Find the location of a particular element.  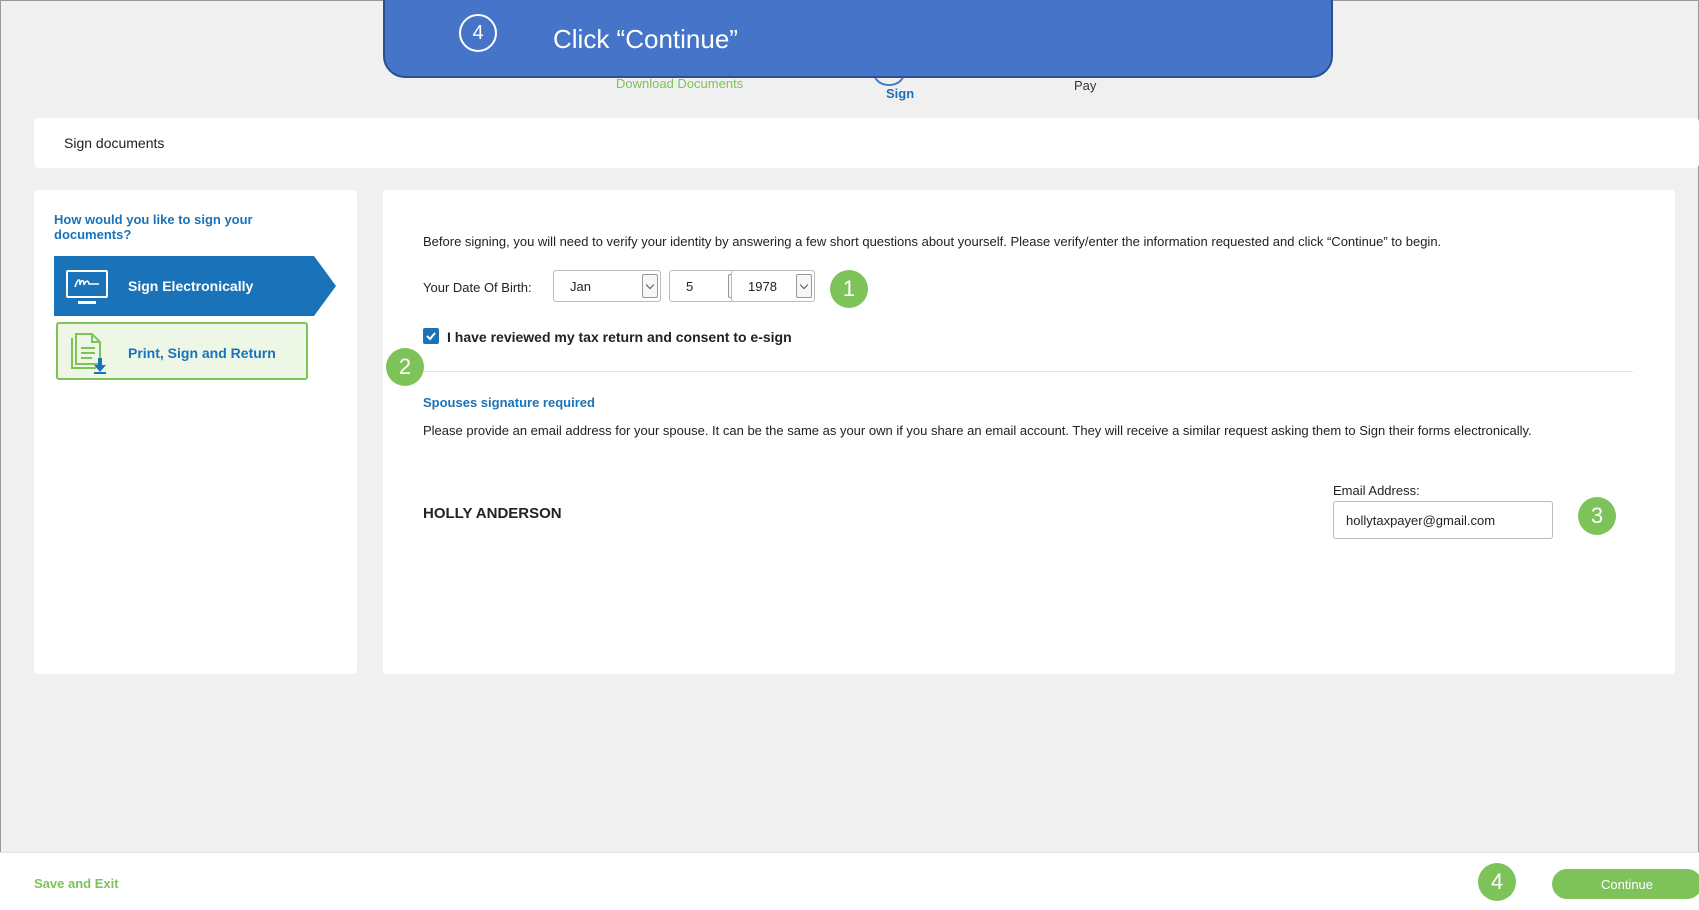

date-of-birth-label: Your Date Of Birth: is located at coordinates (477, 287).